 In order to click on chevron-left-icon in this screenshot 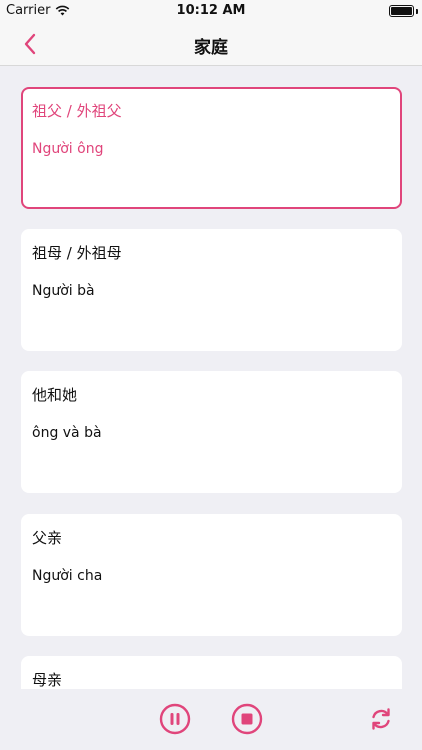, I will do `click(30, 44)`.